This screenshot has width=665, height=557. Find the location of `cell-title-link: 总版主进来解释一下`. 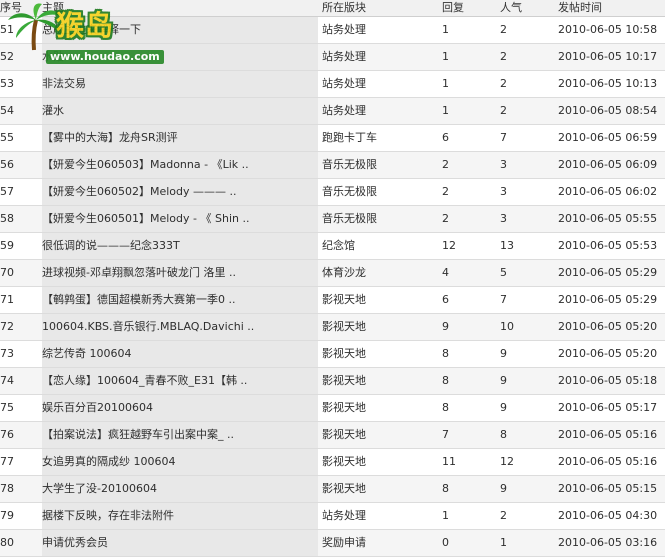

cell-title-link: 总版主进来解释一下 is located at coordinates (180, 30).